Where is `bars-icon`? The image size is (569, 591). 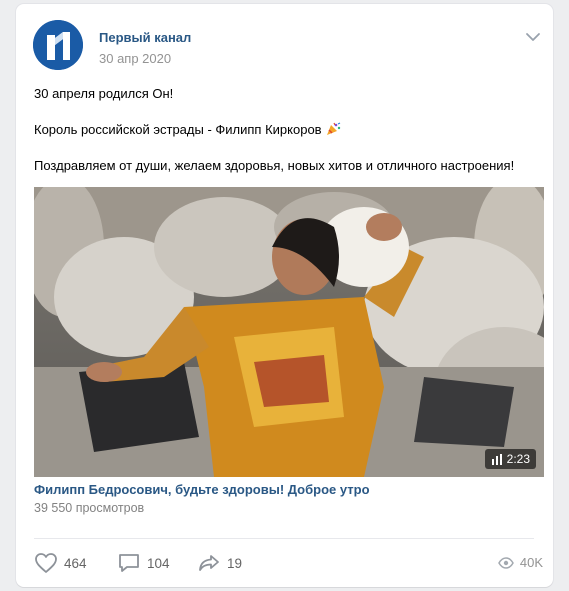 bars-icon is located at coordinates (496, 459).